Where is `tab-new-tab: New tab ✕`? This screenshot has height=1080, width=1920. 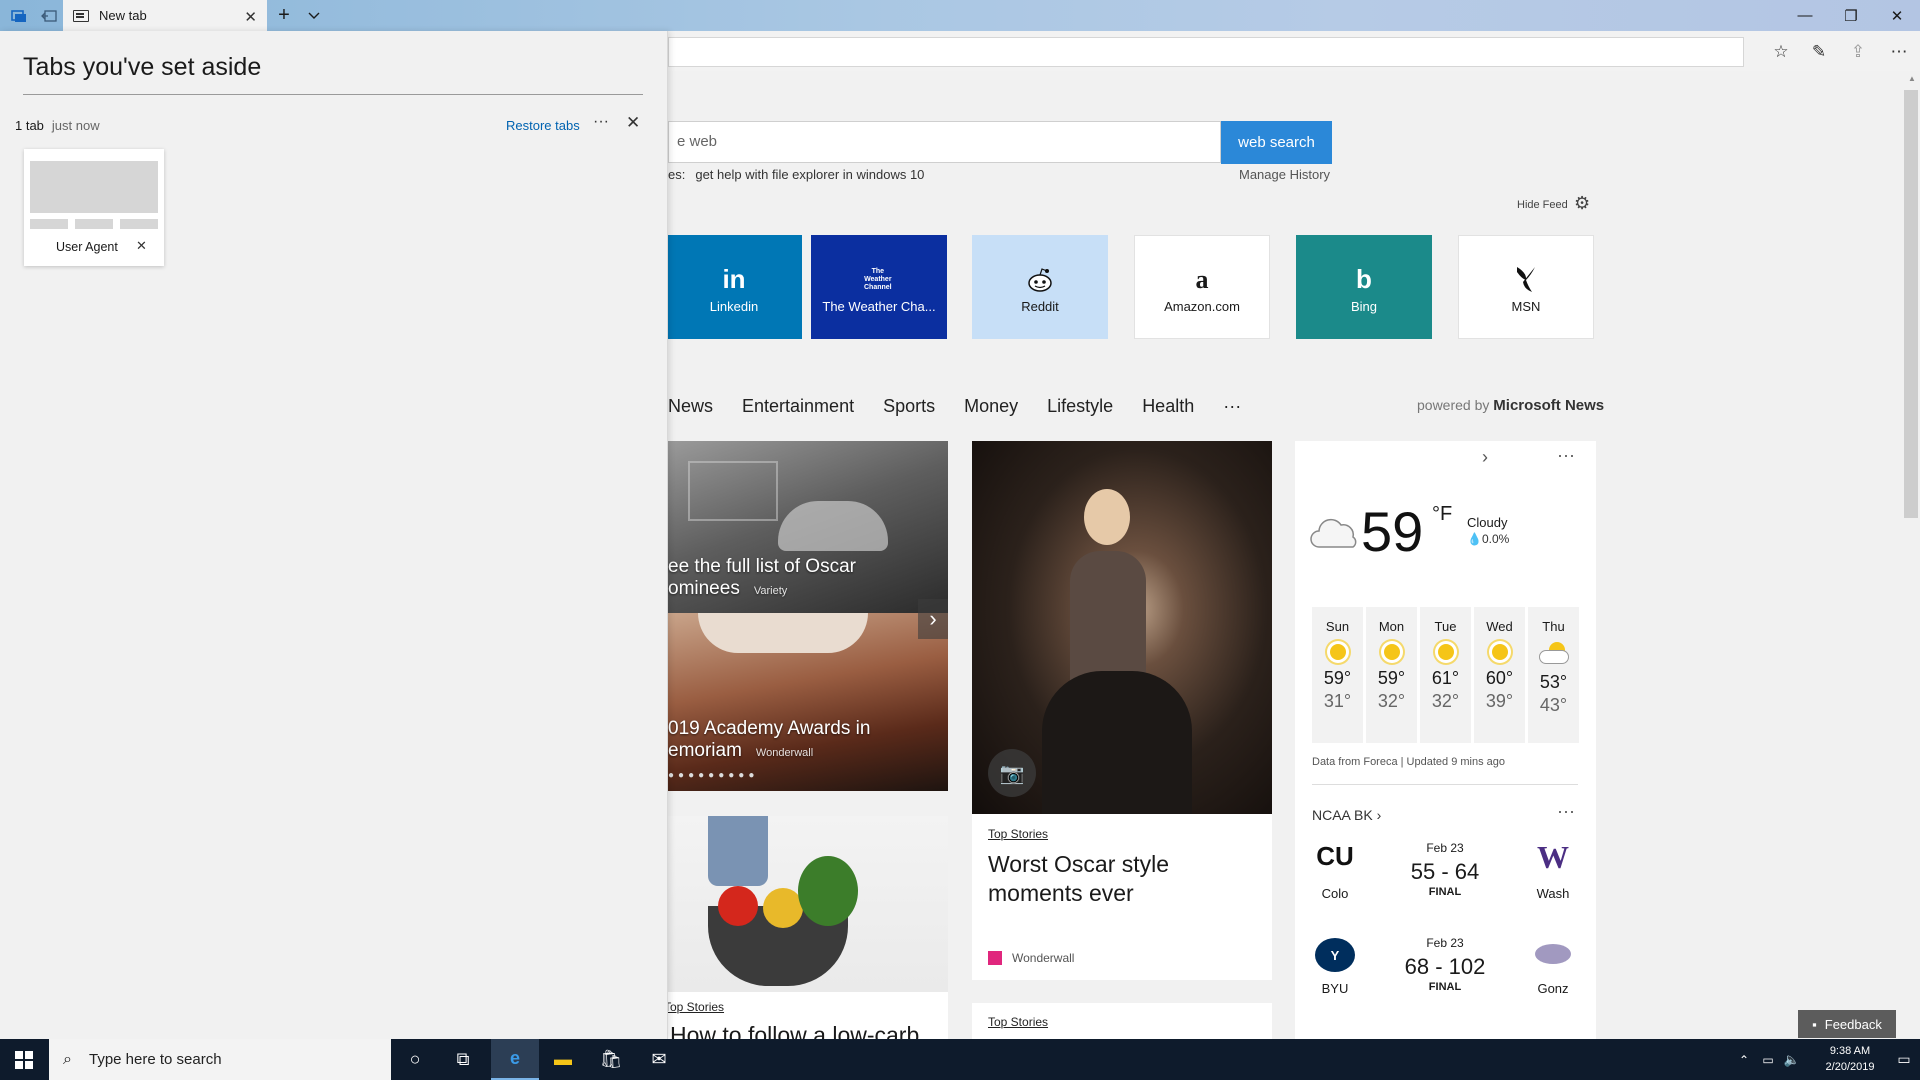 tab-new-tab: New tab ✕ is located at coordinates (165, 15).